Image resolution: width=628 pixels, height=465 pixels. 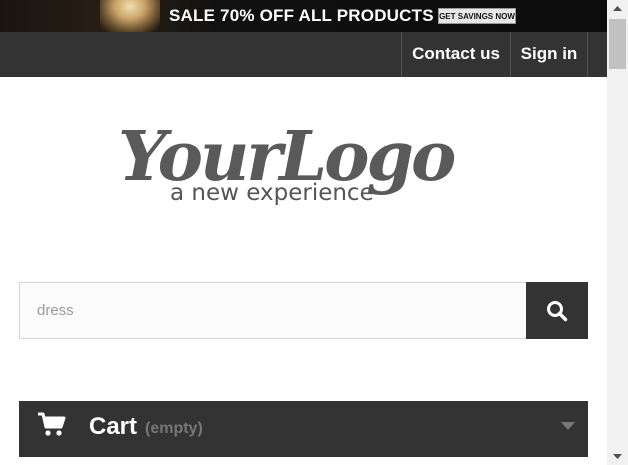 I want to click on arrow-up-icon, so click(x=617, y=8).